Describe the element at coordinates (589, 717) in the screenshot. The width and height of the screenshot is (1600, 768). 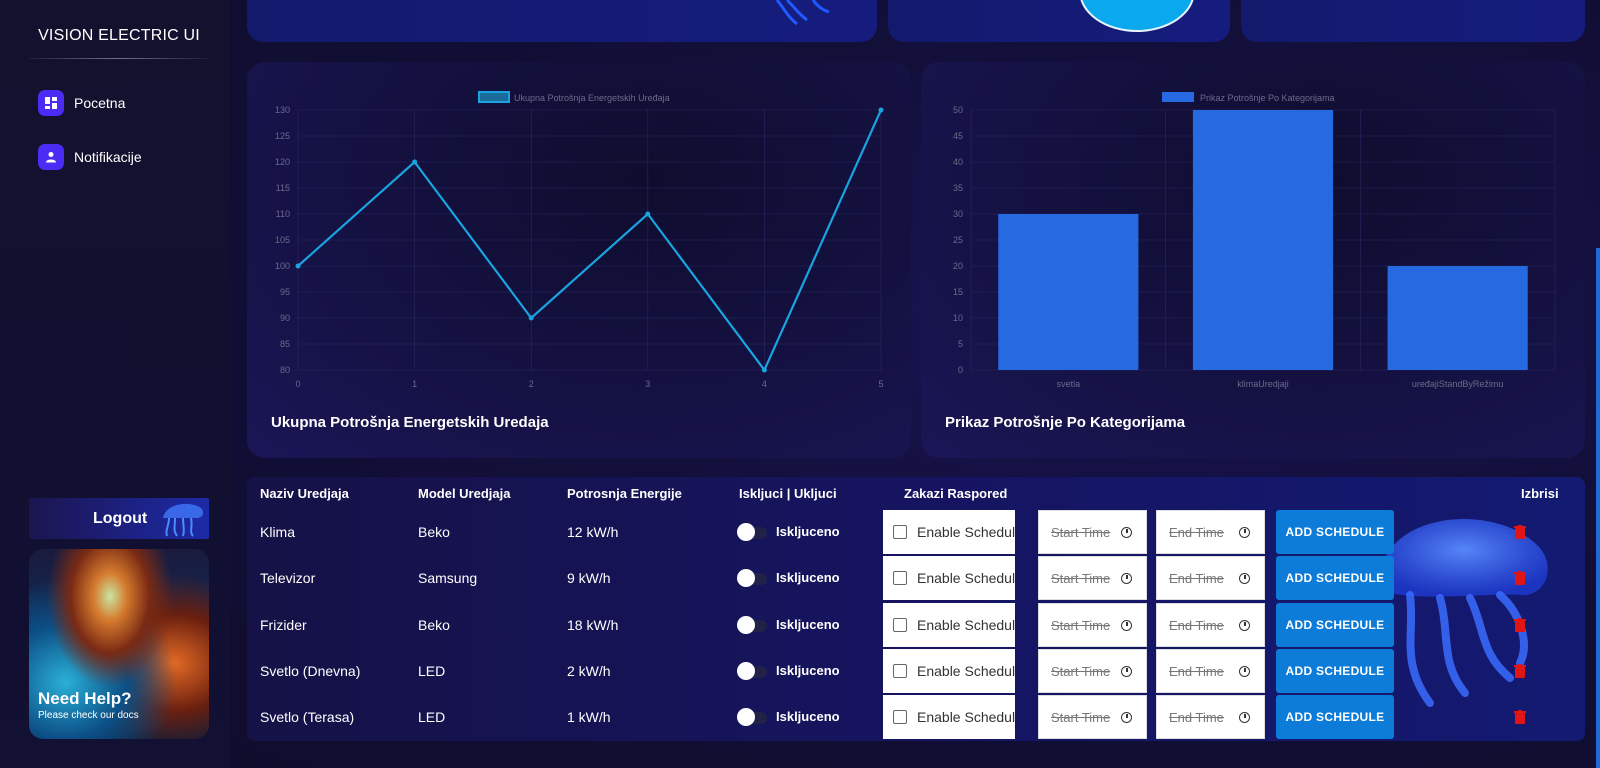
I see `cell-power: 1 kW/h` at that location.